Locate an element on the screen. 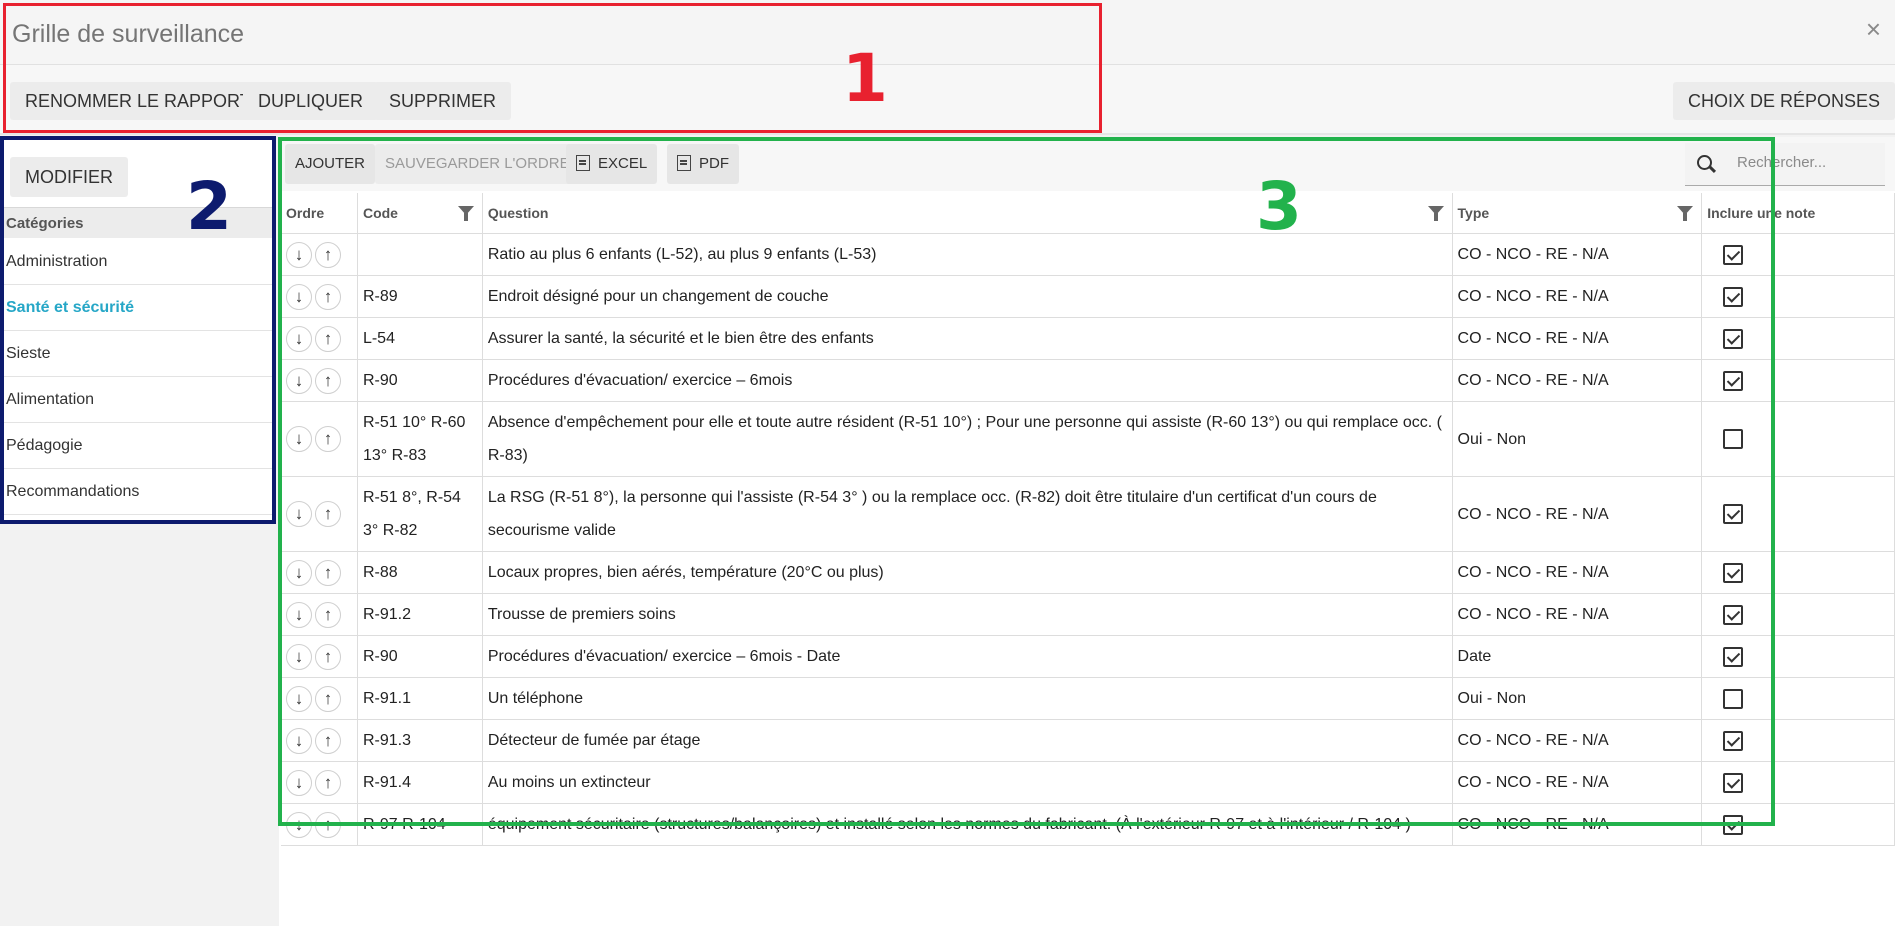 The width and height of the screenshot is (1895, 926). code-cell is located at coordinates (420, 254).